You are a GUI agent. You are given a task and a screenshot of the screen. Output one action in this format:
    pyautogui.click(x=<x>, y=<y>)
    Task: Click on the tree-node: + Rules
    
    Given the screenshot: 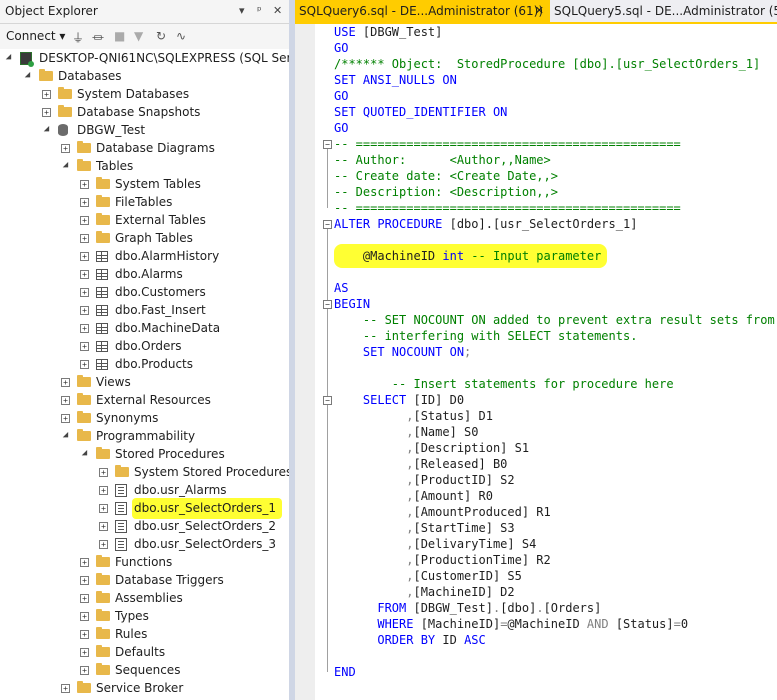 What is the action you would take?
    pyautogui.click(x=144, y=635)
    